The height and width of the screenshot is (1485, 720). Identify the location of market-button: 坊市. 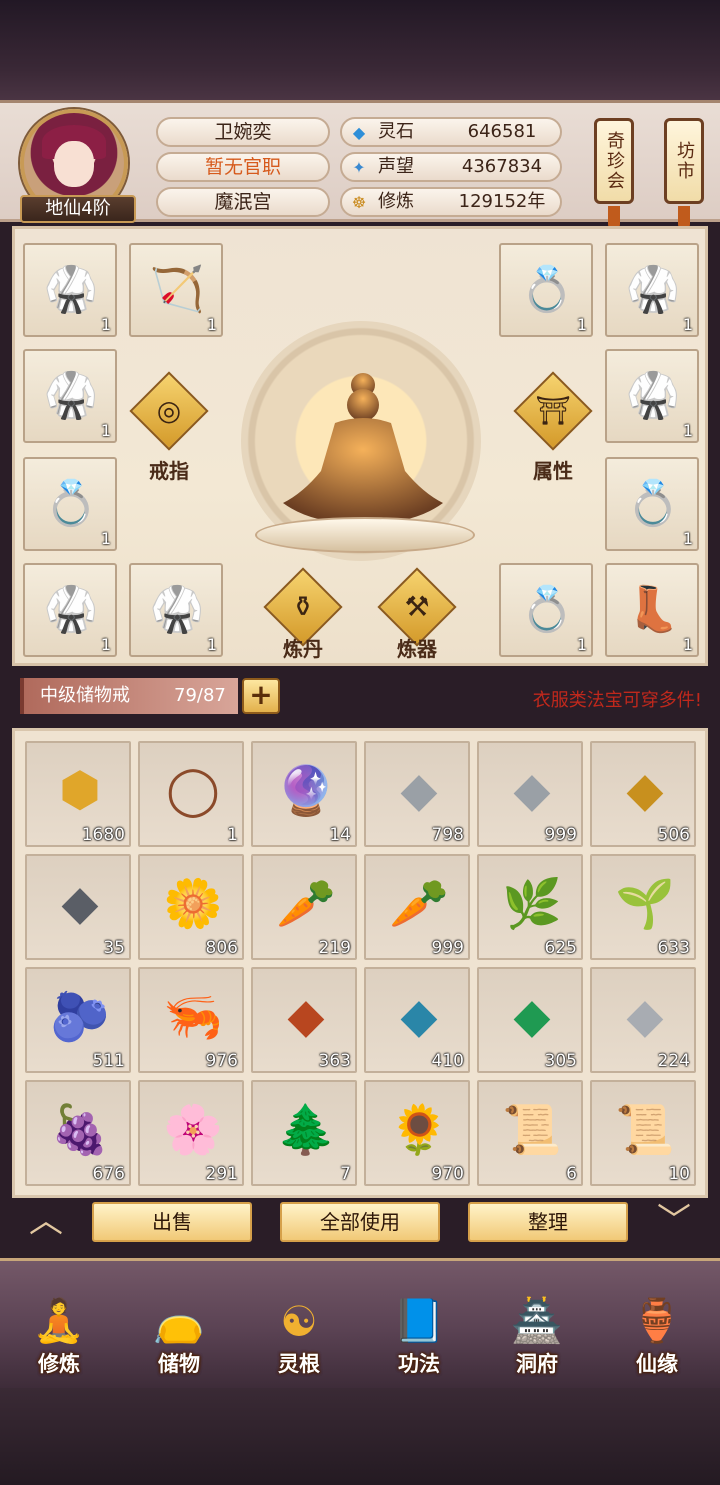
(684, 161).